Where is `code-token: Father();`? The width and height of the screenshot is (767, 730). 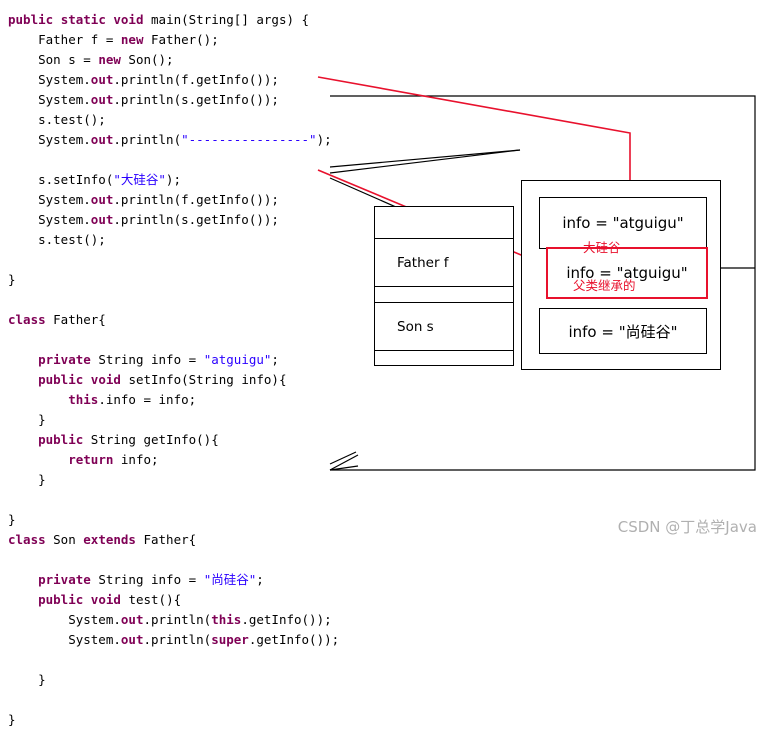
code-token: Father(); is located at coordinates (185, 39).